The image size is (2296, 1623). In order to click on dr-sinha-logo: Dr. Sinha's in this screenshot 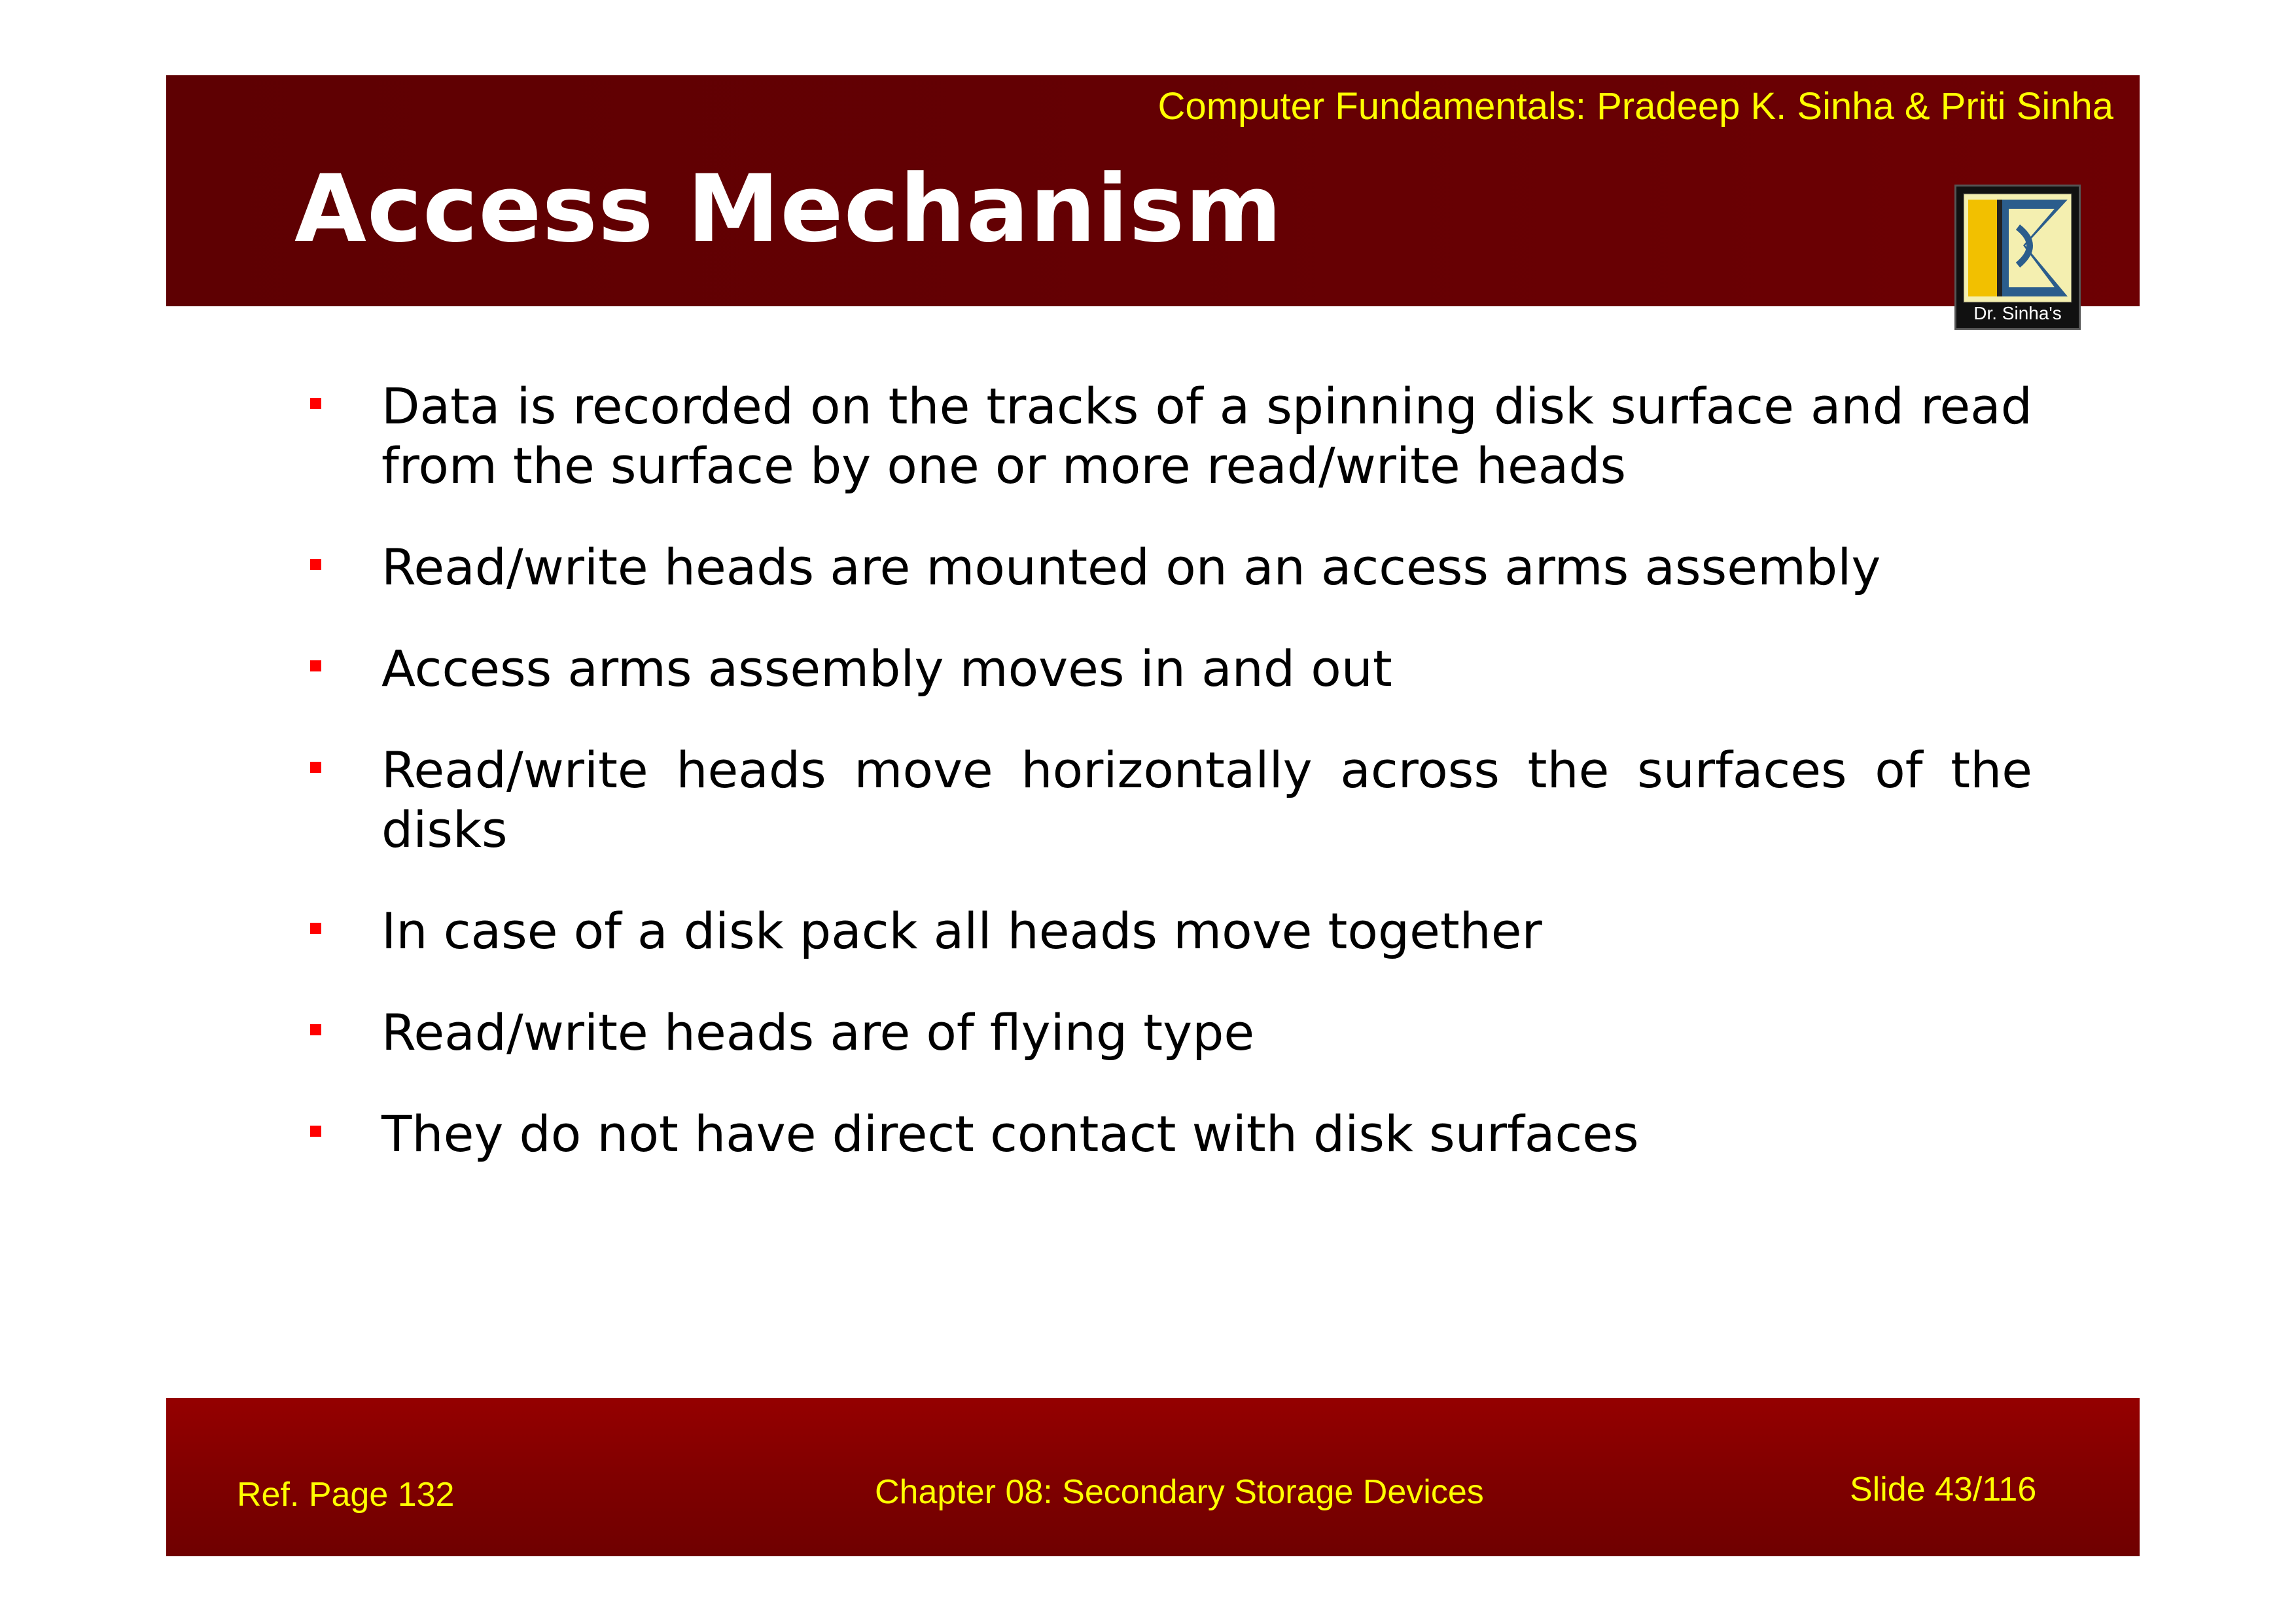, I will do `click(2017, 257)`.